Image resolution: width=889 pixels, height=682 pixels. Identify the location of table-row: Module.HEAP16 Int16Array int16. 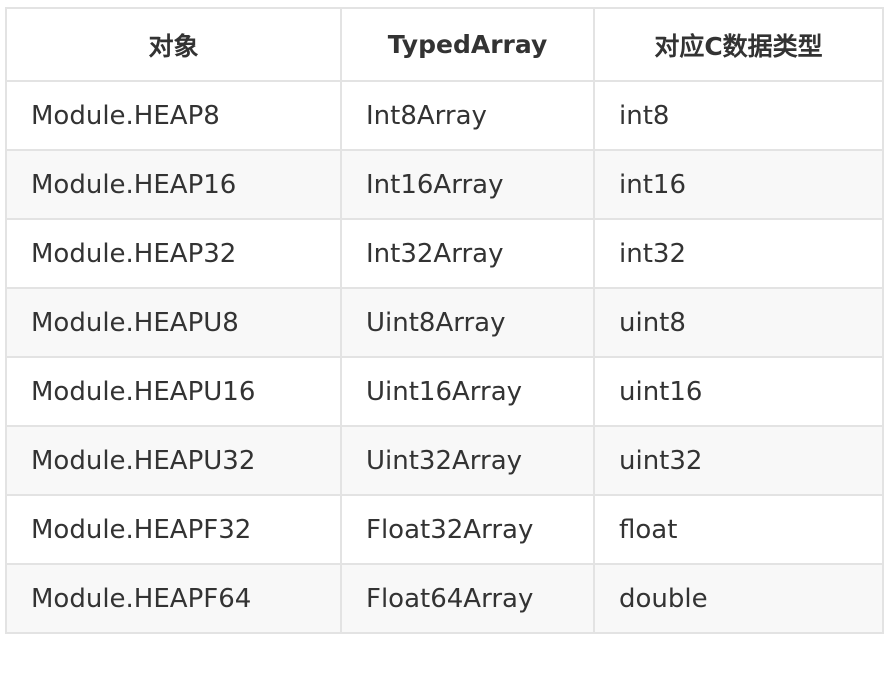
(444, 184).